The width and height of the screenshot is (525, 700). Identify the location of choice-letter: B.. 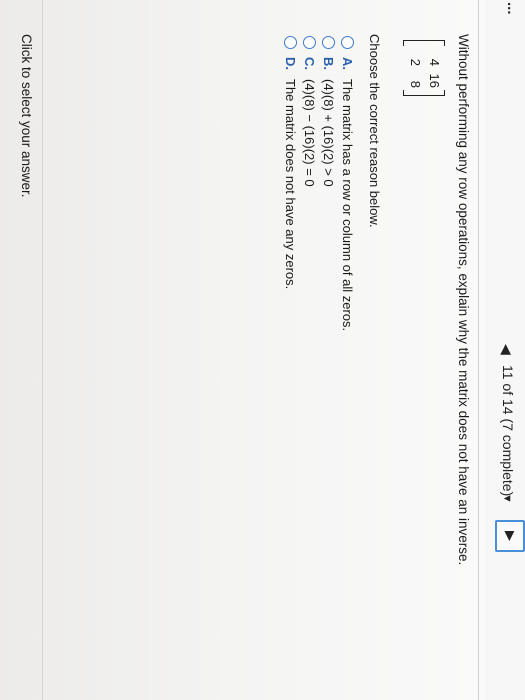
(329, 63).